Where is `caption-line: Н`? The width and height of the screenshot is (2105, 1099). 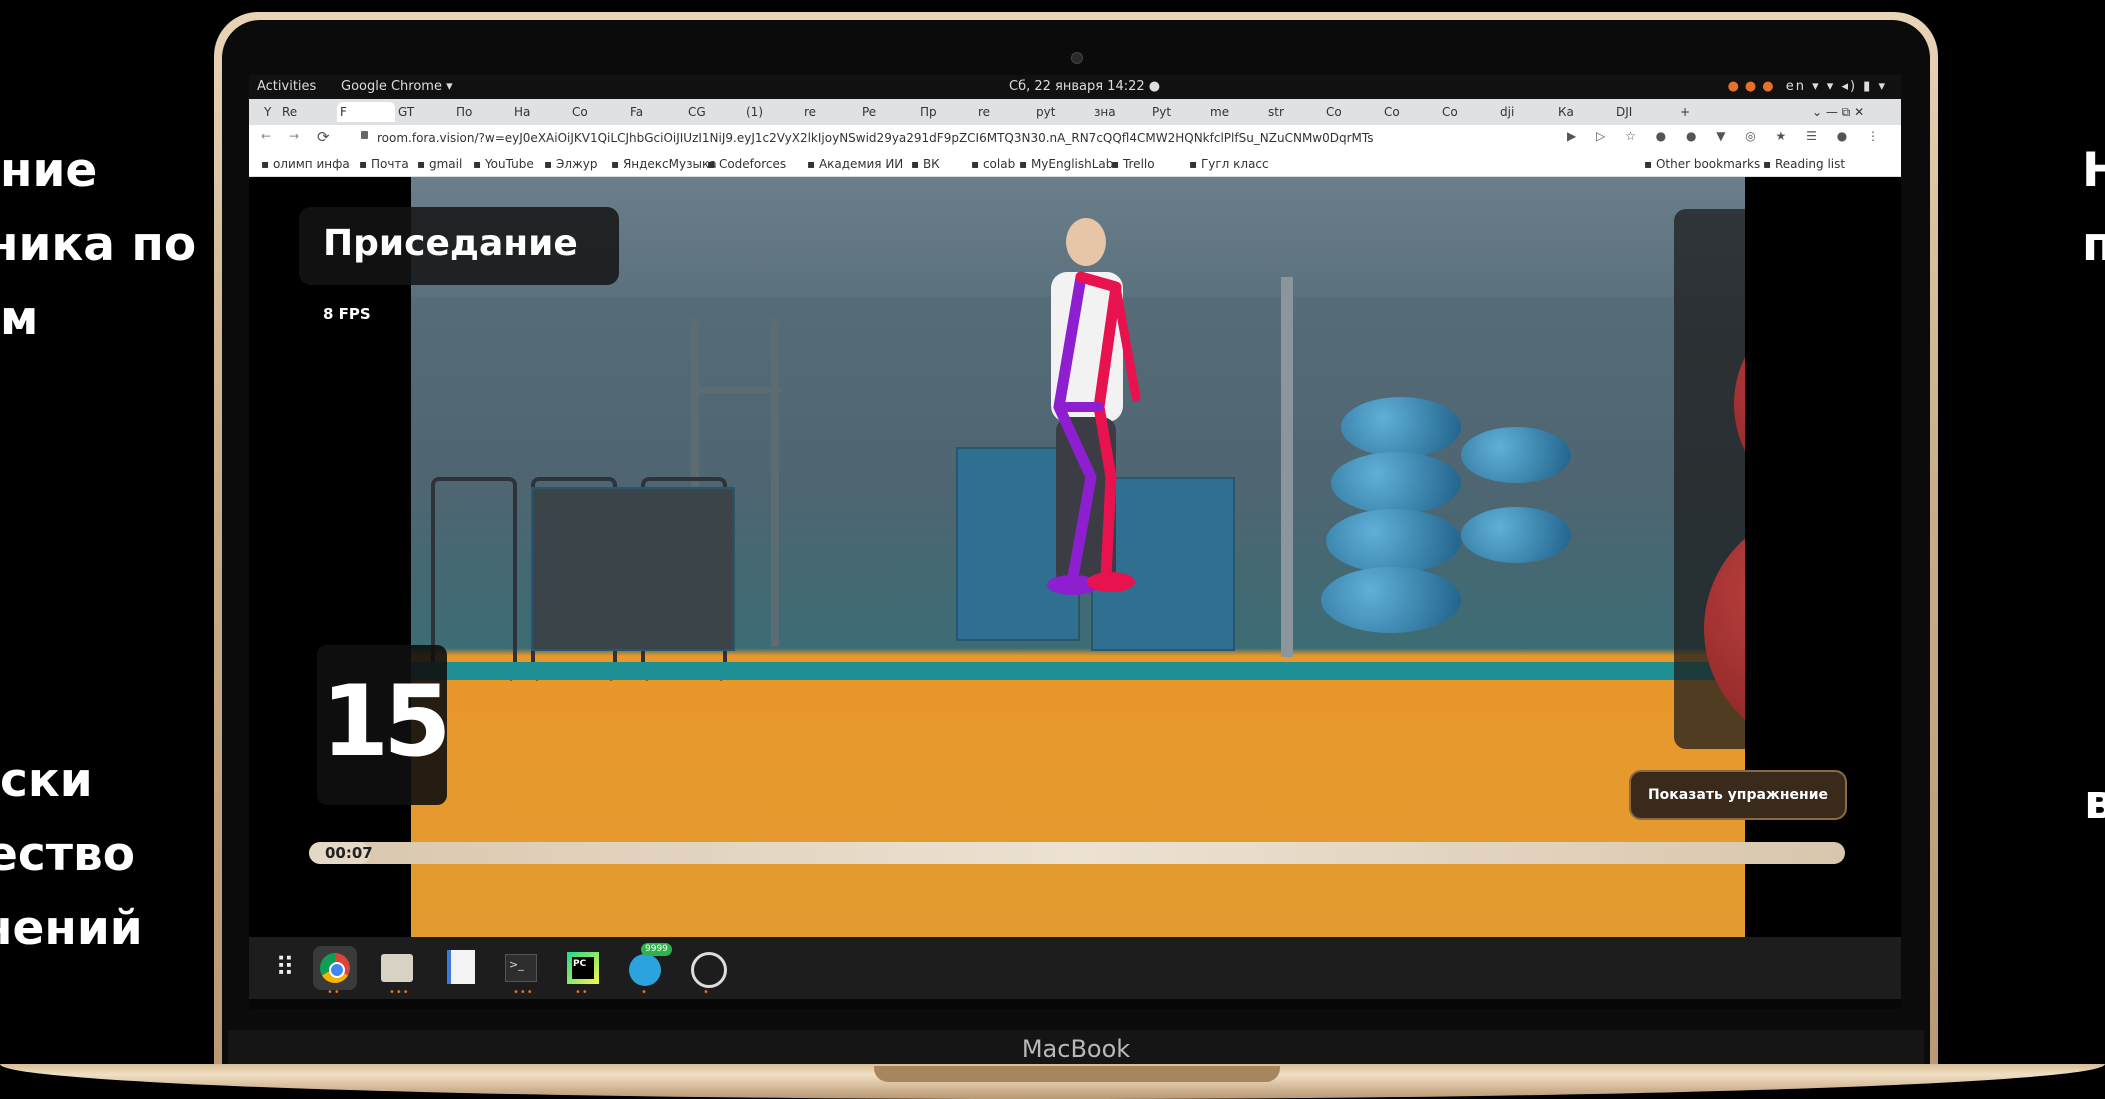 caption-line: Н is located at coordinates (2093, 170).